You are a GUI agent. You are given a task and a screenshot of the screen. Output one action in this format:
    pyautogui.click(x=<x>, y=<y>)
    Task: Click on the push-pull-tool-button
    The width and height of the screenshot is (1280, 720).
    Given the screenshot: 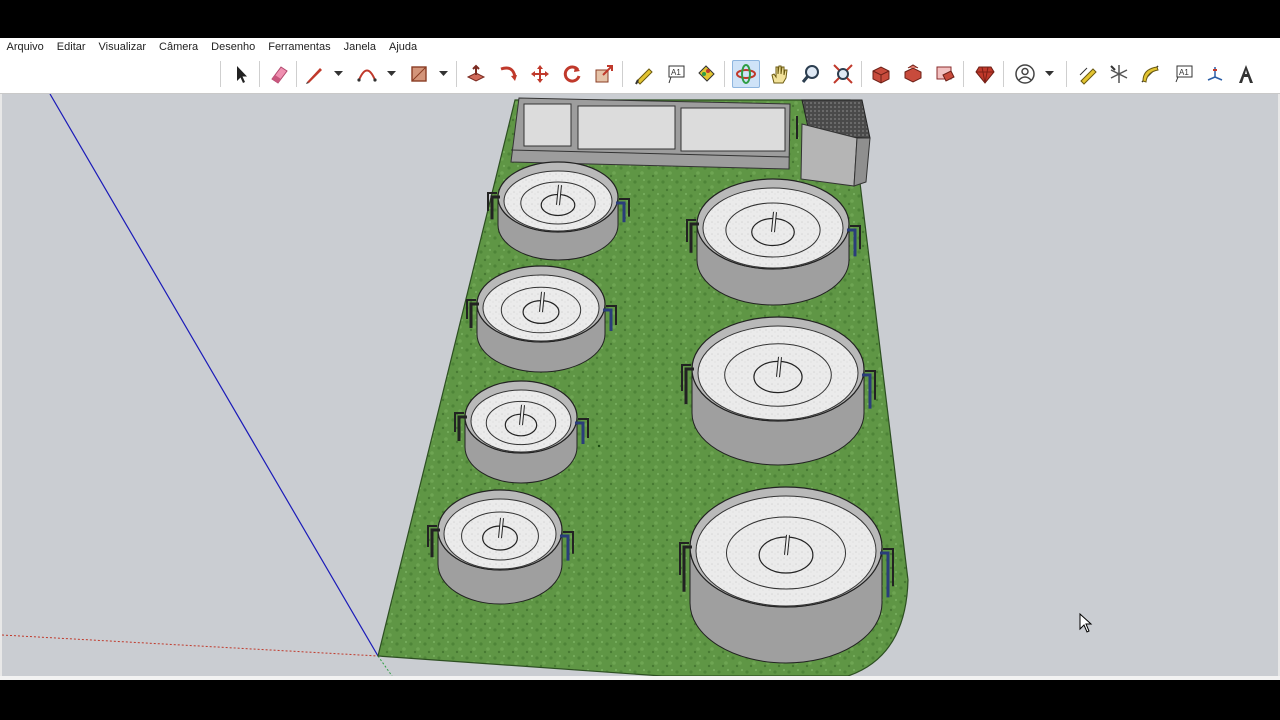 What is the action you would take?
    pyautogui.click(x=476, y=74)
    